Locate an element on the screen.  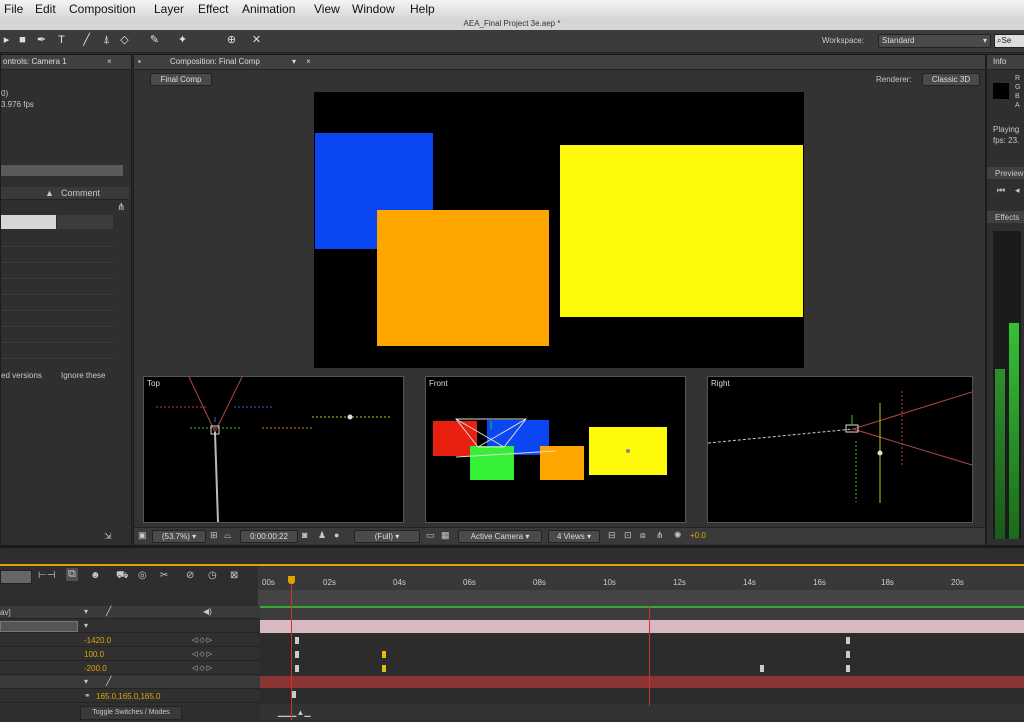
tab-composition: Composition: Final Comp is located at coordinates (215, 61).